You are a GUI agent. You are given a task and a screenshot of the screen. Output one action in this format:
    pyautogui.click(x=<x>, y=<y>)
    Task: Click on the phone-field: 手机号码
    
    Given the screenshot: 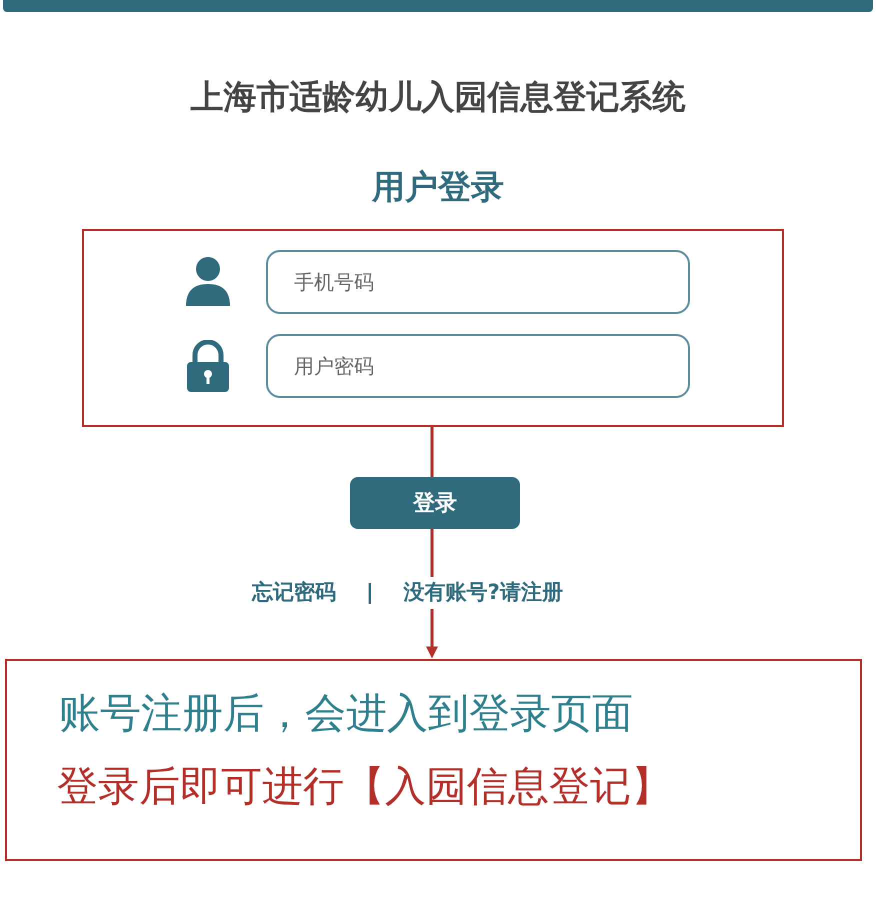 What is the action you would take?
    pyautogui.click(x=478, y=282)
    